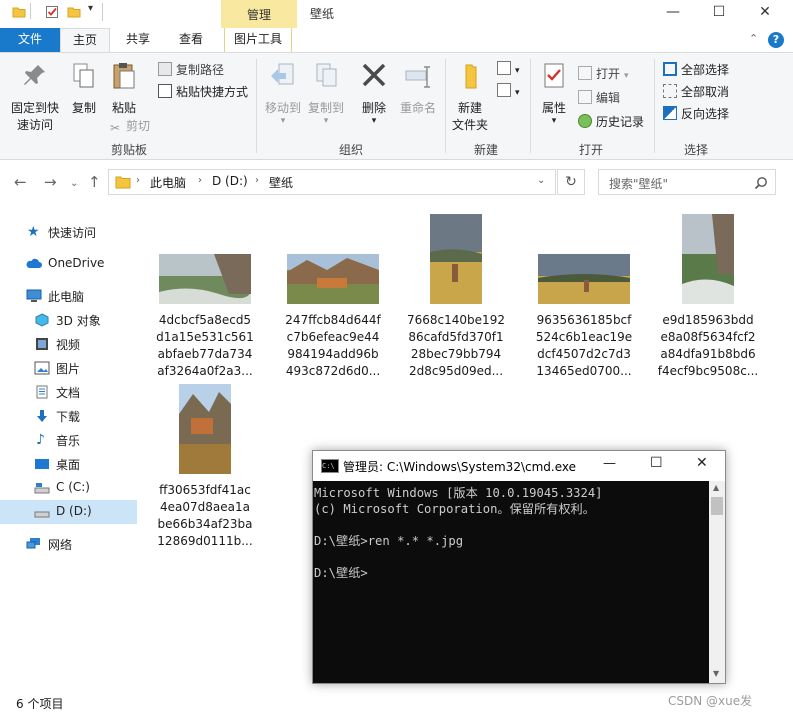 This screenshot has width=793, height=714. Describe the element at coordinates (258, 40) in the screenshot. I see `tab-picture-tools: 图片工具` at that location.